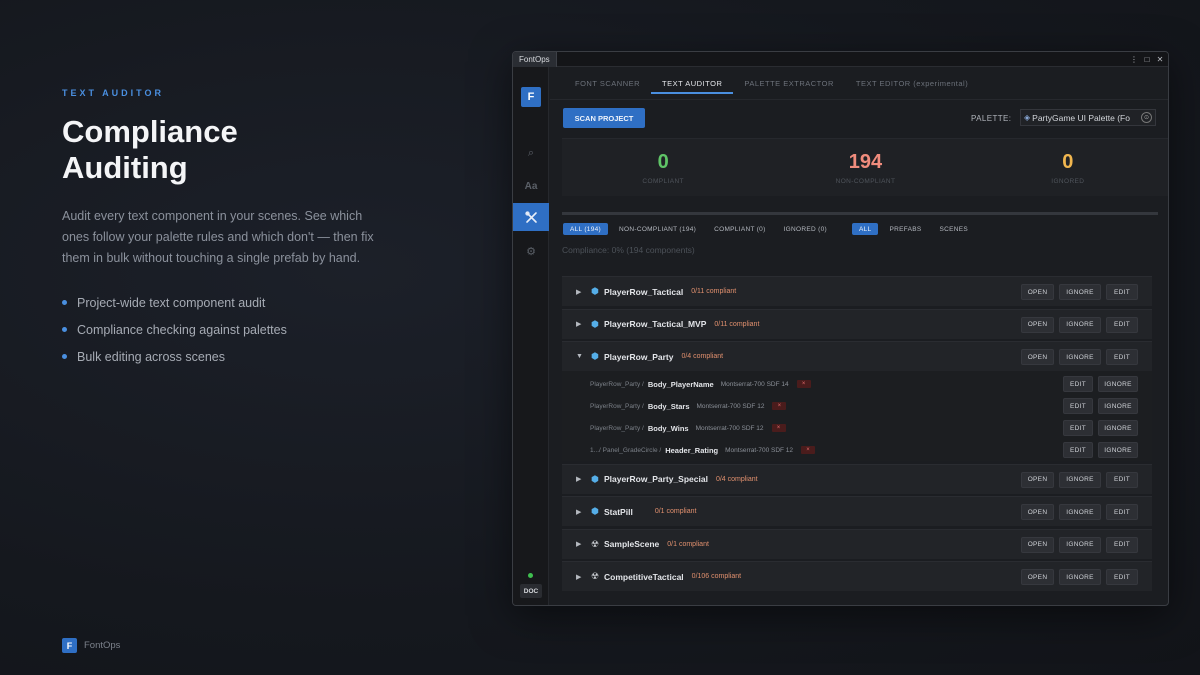 The height and width of the screenshot is (675, 1200). Describe the element at coordinates (531, 217) in the screenshot. I see `tools-icon` at that location.